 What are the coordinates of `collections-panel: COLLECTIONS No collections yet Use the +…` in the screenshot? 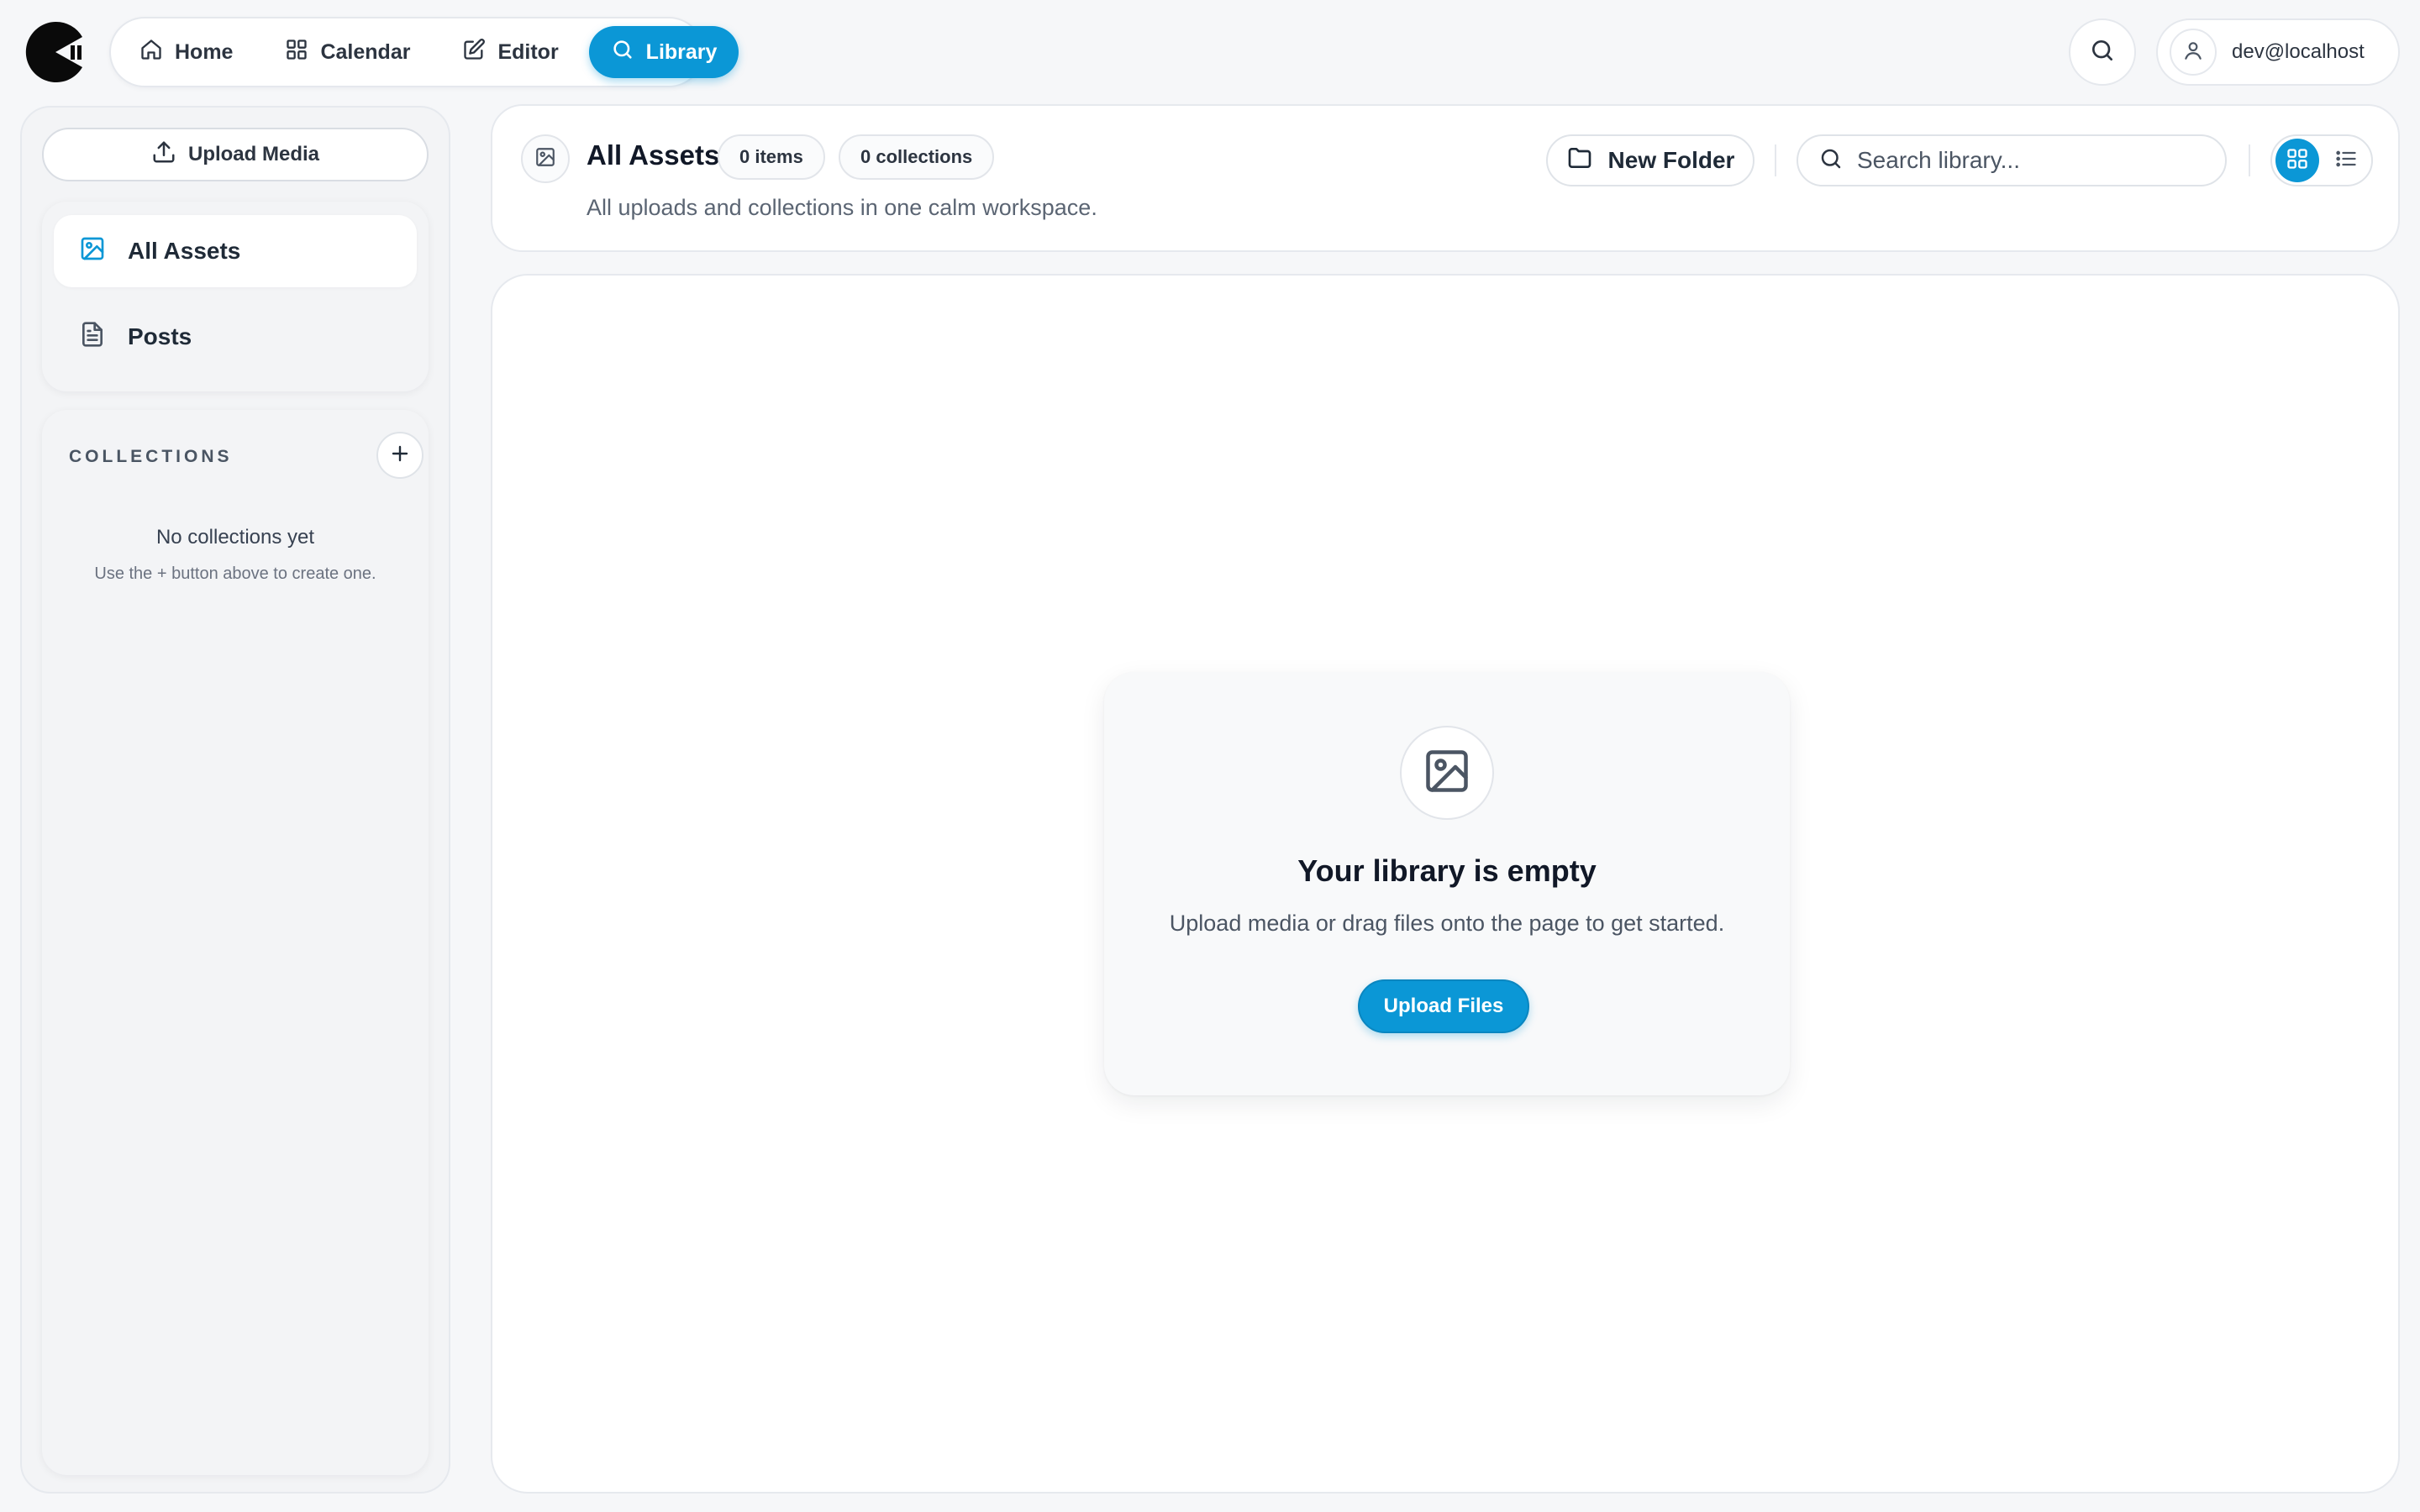 It's located at (235, 942).